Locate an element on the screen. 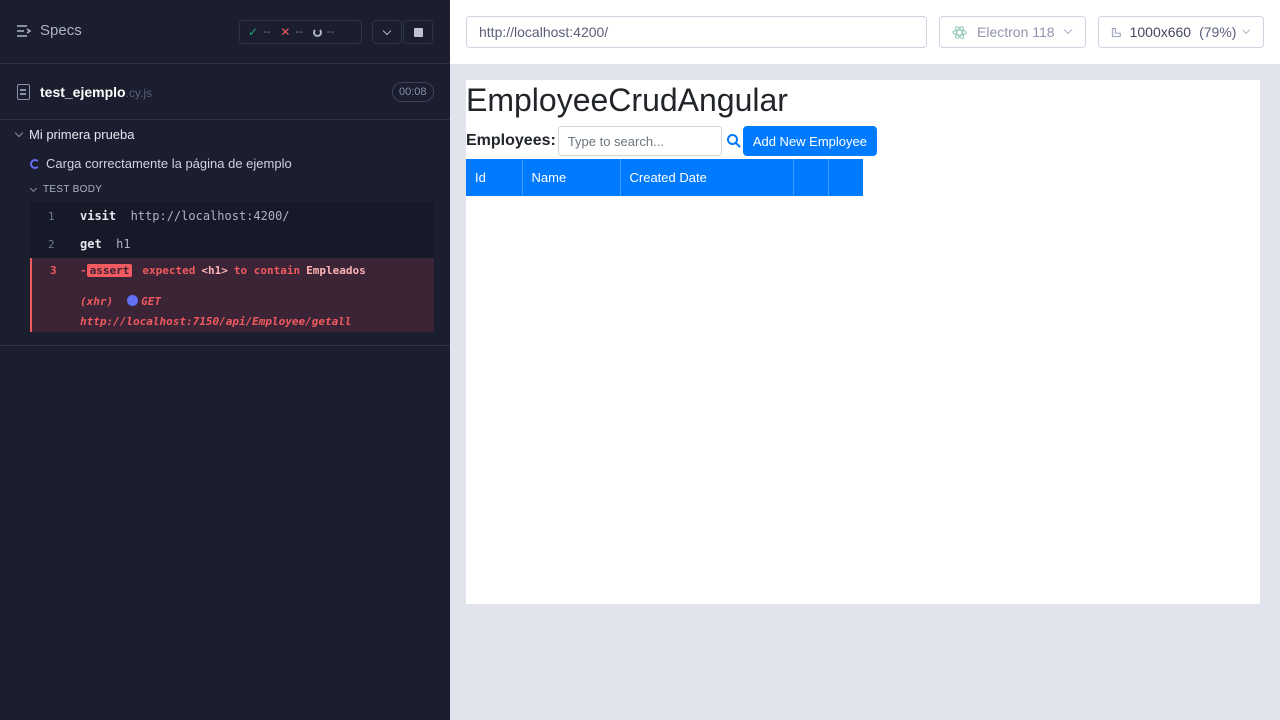 The height and width of the screenshot is (720, 1280). zoom-level: (79%) is located at coordinates (1218, 32).